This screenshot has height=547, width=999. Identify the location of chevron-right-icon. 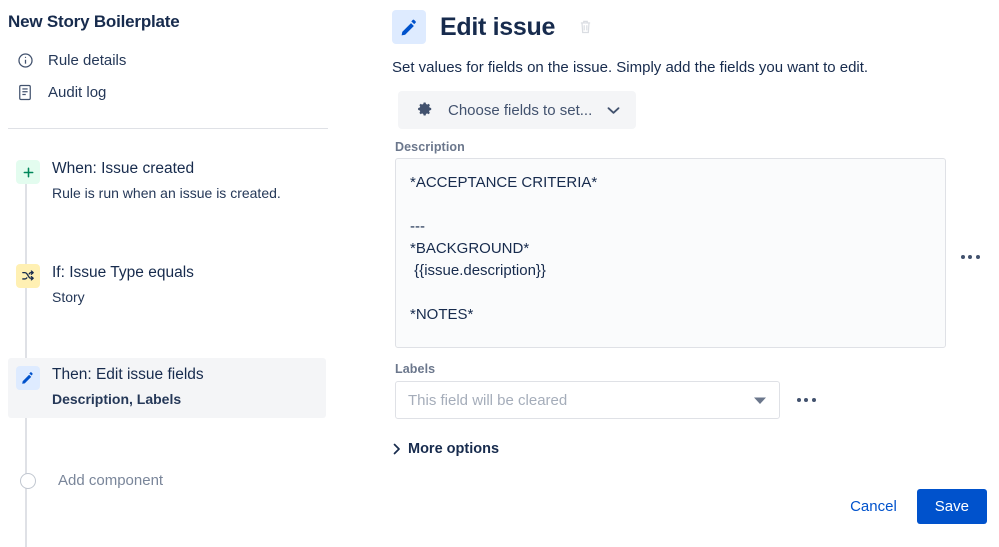
(396, 449).